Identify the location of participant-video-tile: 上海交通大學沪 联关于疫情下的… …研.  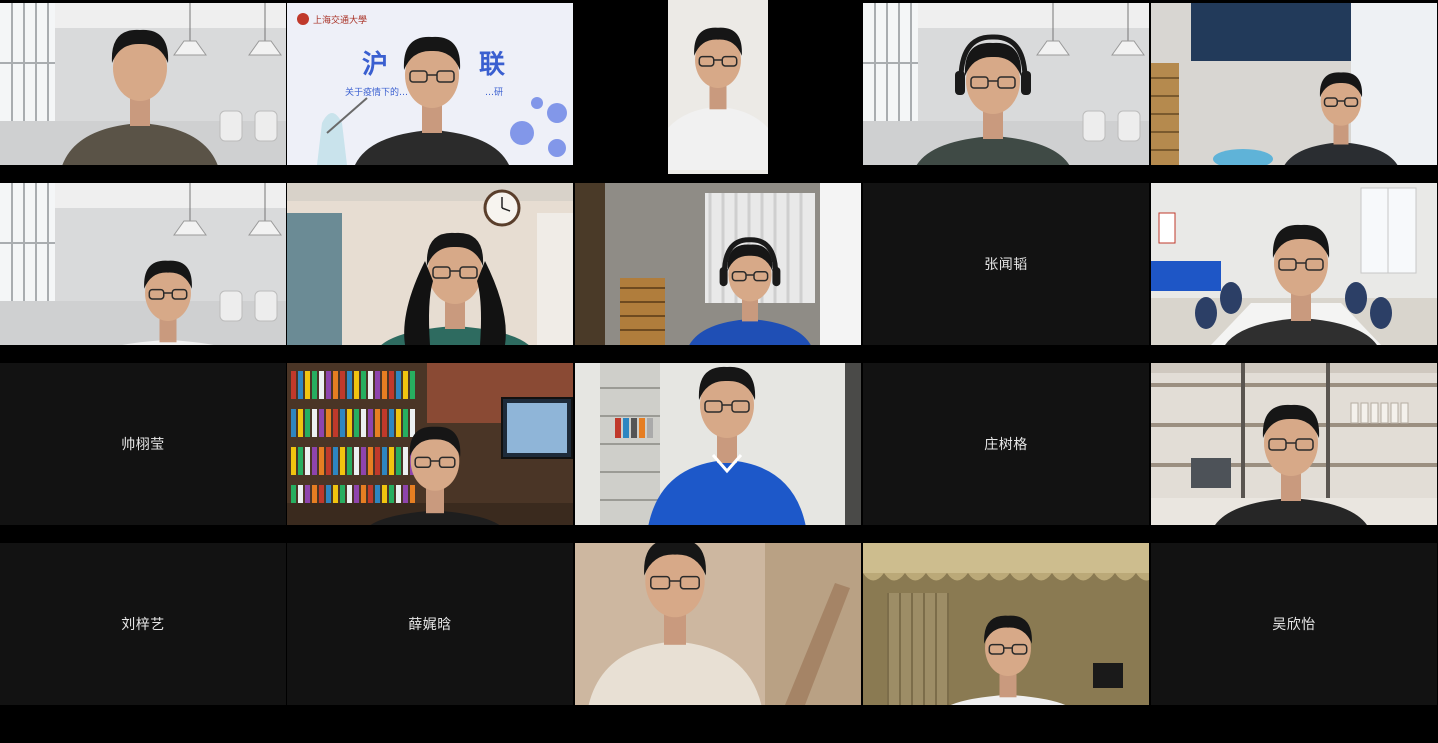
(430, 84).